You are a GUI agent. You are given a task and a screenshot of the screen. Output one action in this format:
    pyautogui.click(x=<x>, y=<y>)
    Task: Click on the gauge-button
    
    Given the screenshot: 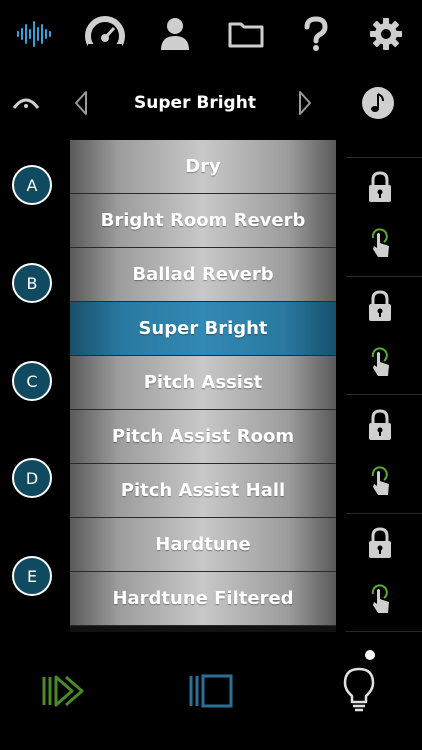 What is the action you would take?
    pyautogui.click(x=105, y=34)
    